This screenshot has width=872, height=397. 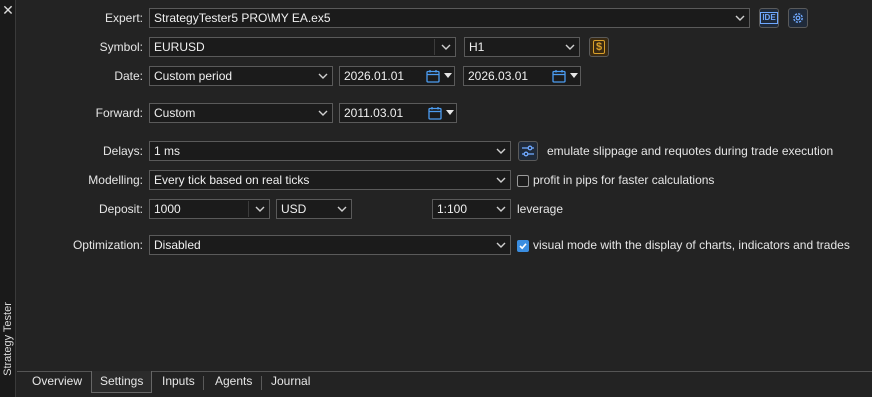 What do you see at coordinates (330, 180) in the screenshot?
I see `modelling-select: Every tick based on real ticks` at bounding box center [330, 180].